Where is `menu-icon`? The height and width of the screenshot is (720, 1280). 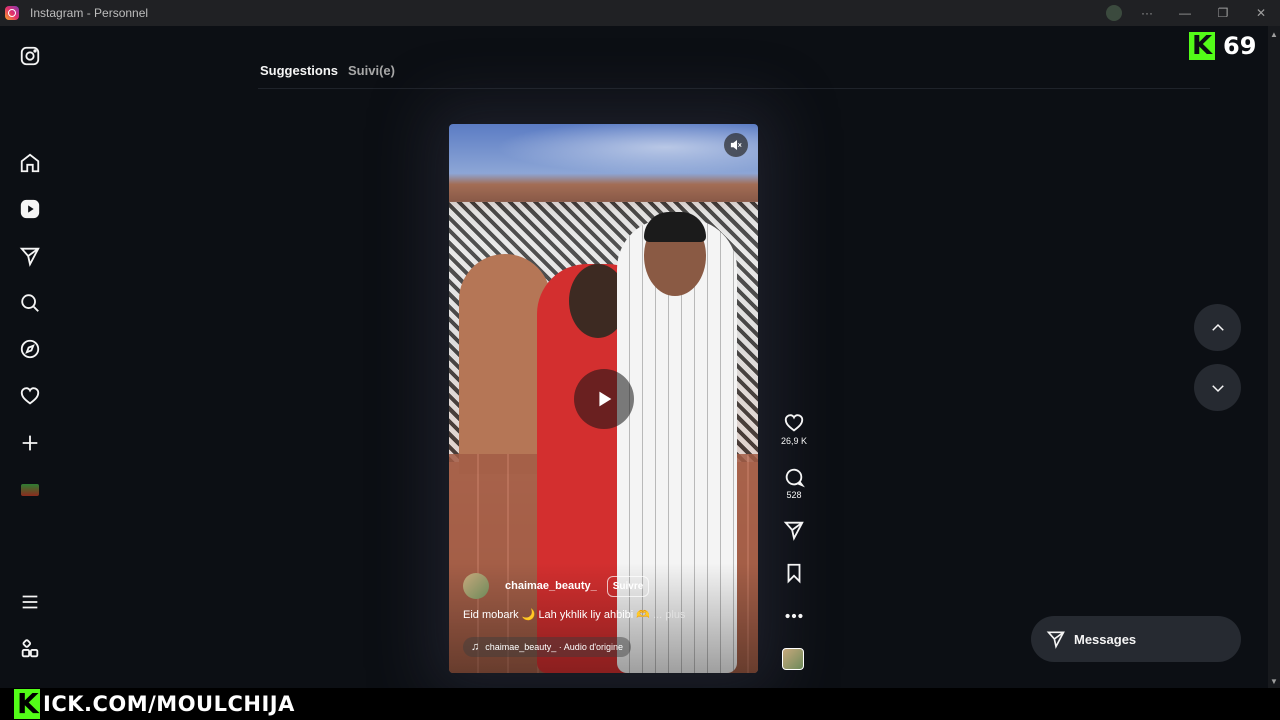 menu-icon is located at coordinates (30, 602).